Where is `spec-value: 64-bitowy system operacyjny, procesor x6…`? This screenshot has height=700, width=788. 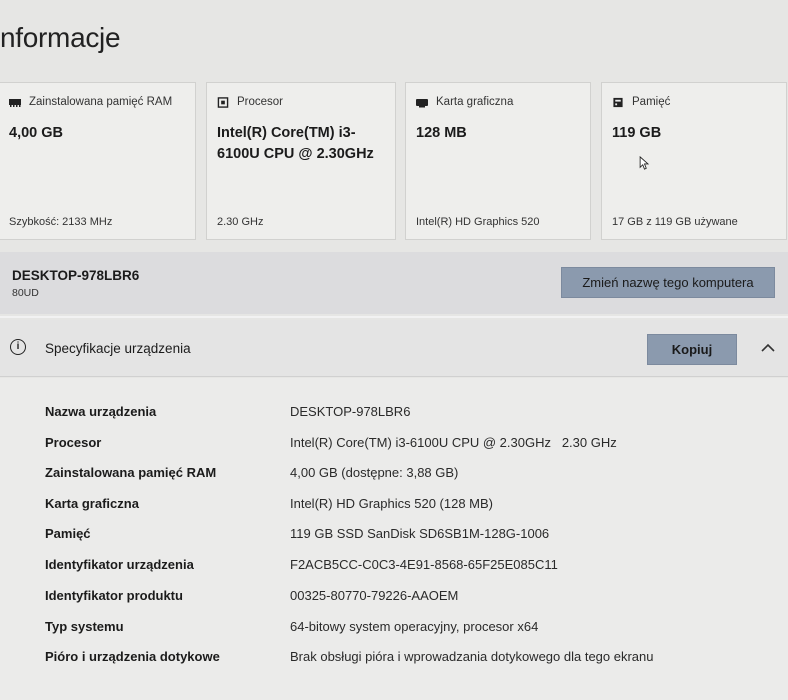 spec-value: 64-bitowy system operacyjny, procesor x6… is located at coordinates (414, 626).